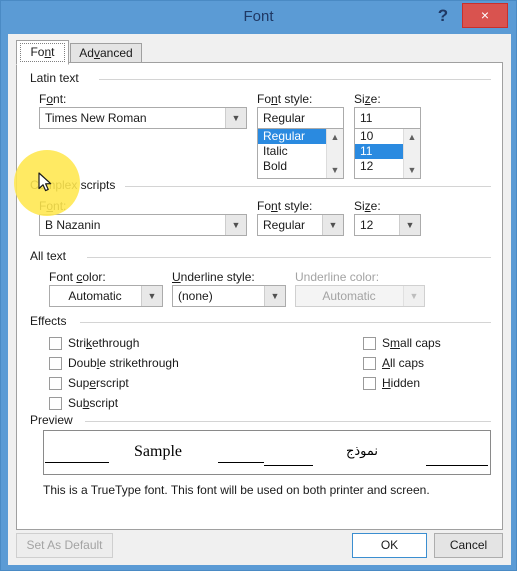 This screenshot has width=517, height=571. What do you see at coordinates (285, 322) in the screenshot?
I see `group-effects-rule` at bounding box center [285, 322].